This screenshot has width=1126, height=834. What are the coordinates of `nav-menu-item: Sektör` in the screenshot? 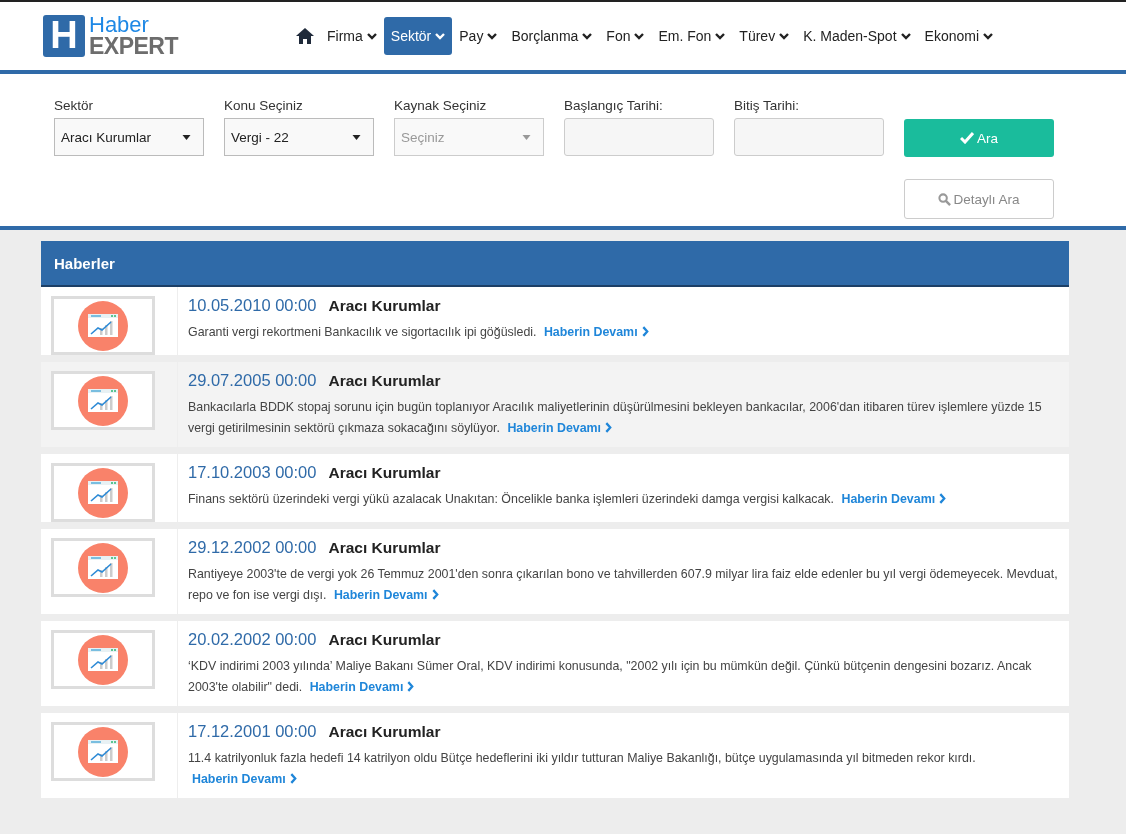 It's located at (418, 36).